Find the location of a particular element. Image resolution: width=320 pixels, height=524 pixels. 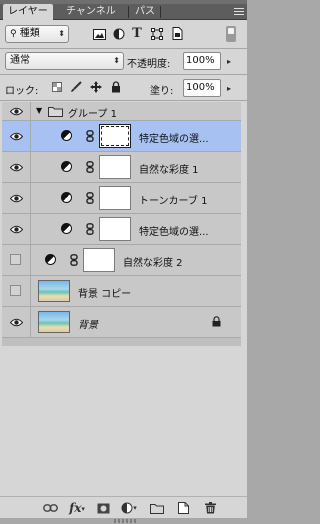

tab-channels: チャンネル is located at coordinates (91, 12).